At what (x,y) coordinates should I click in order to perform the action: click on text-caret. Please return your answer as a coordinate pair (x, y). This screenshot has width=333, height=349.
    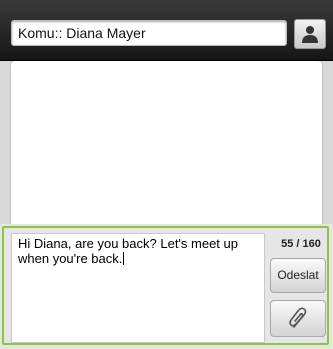
    Looking at the image, I should click on (124, 258).